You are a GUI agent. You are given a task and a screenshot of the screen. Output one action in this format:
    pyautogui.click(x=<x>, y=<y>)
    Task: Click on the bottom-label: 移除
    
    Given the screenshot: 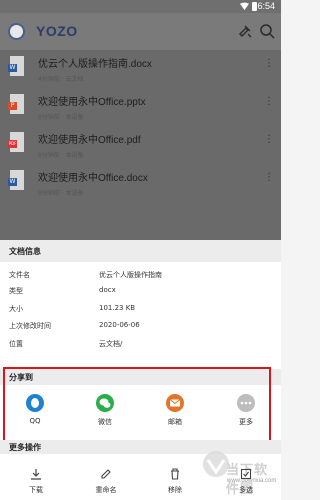 What is the action you would take?
    pyautogui.click(x=175, y=490)
    